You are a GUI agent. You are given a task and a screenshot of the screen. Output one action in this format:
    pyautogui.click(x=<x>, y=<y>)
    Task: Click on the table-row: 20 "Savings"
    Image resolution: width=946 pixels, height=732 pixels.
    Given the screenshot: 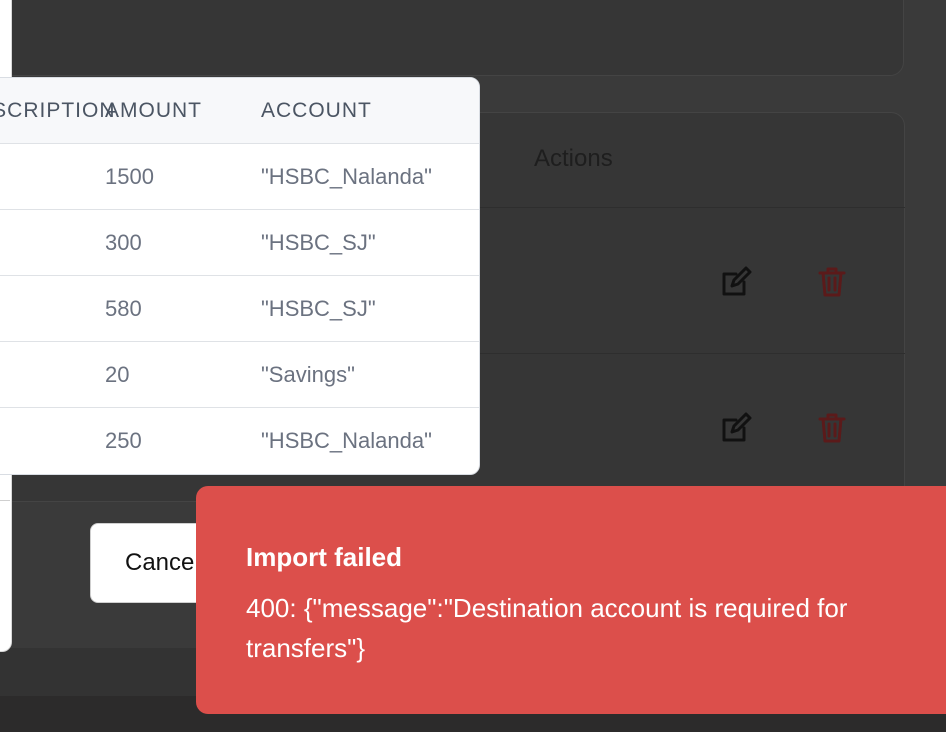 What is the action you would take?
    pyautogui.click(x=239, y=375)
    